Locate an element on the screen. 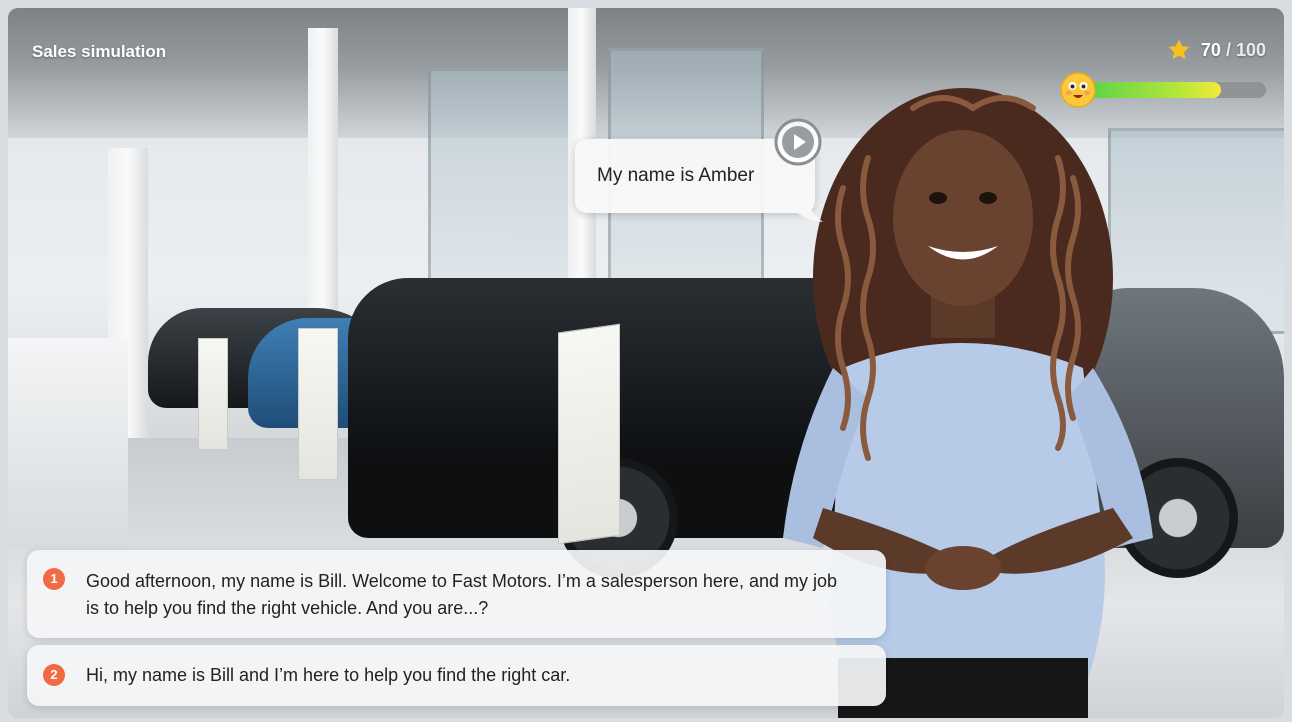 Image resolution: width=1292 pixels, height=722 pixels. star-icon is located at coordinates (1179, 49).